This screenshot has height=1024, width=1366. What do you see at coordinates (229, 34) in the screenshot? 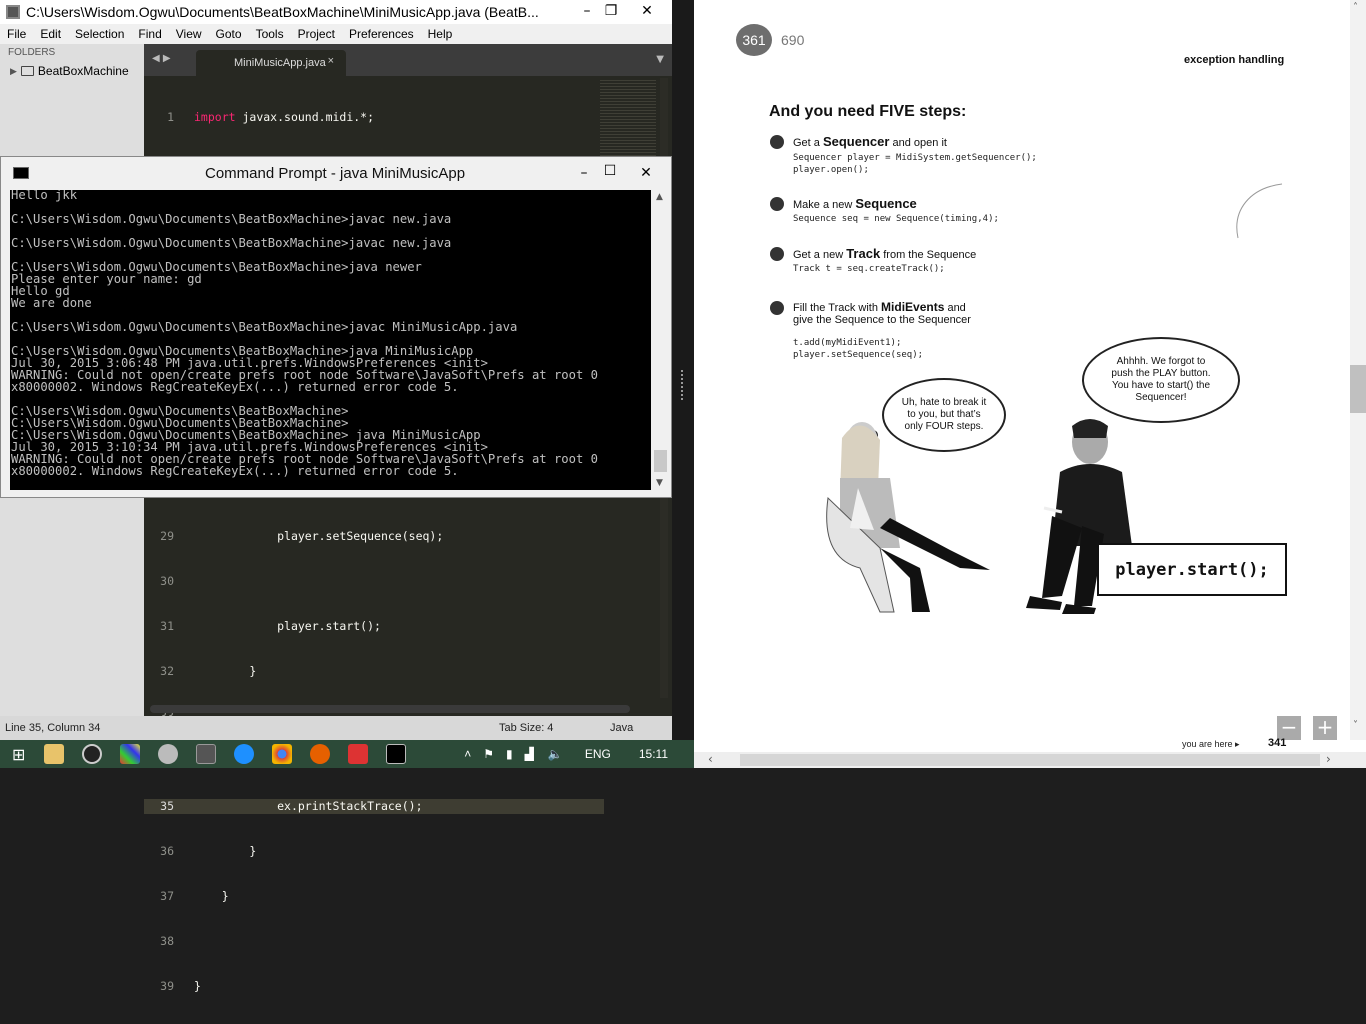
I see `menu-goto: Goto` at bounding box center [229, 34].